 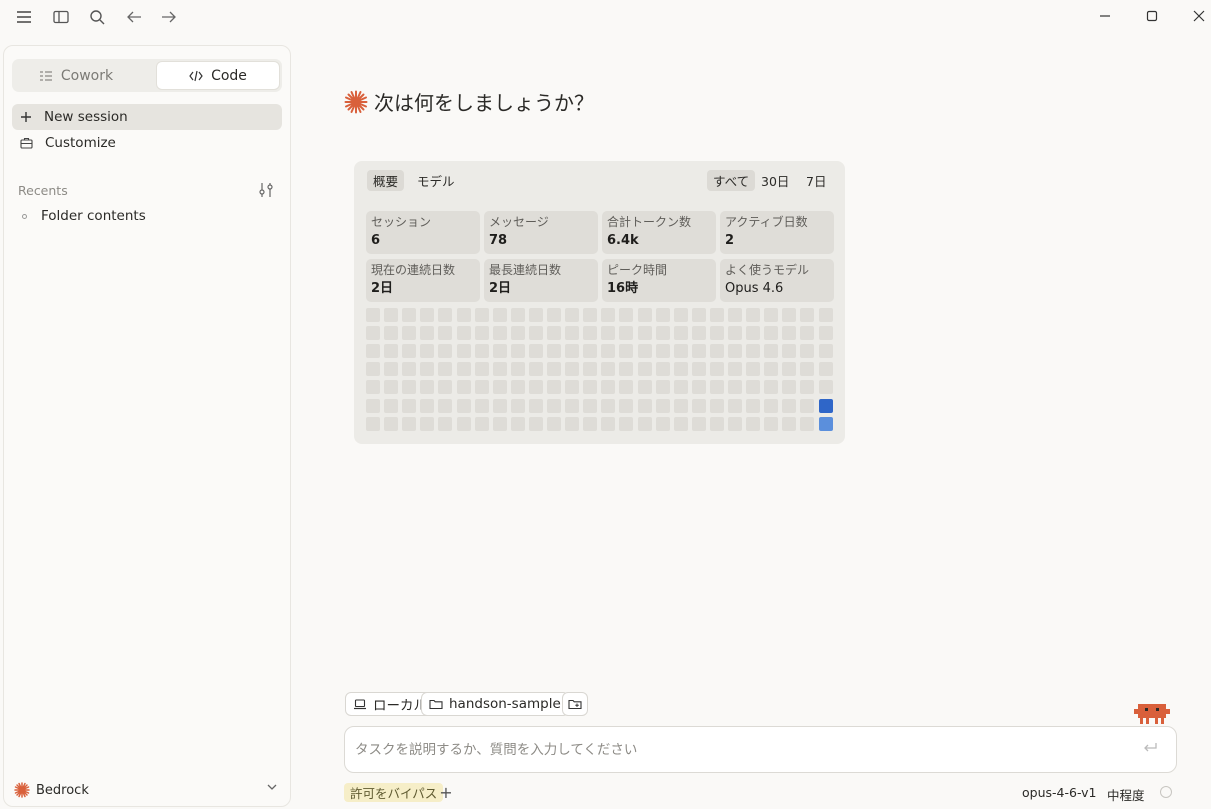 What do you see at coordinates (386, 180) in the screenshot?
I see `tab-overview: 概要` at bounding box center [386, 180].